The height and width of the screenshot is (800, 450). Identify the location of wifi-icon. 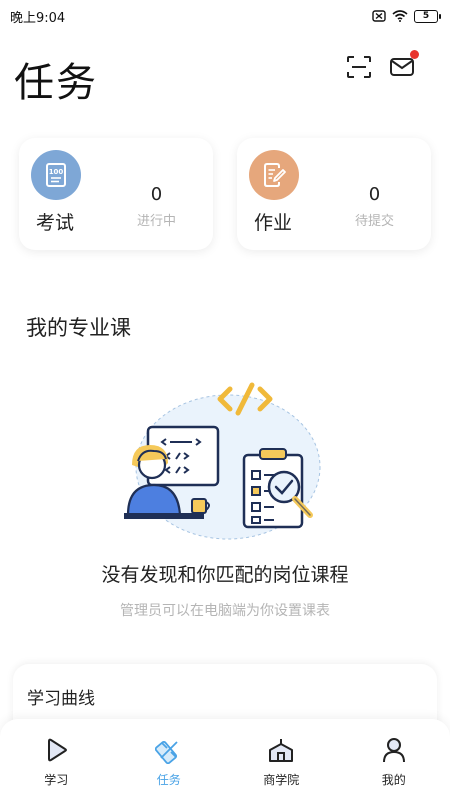
(400, 16).